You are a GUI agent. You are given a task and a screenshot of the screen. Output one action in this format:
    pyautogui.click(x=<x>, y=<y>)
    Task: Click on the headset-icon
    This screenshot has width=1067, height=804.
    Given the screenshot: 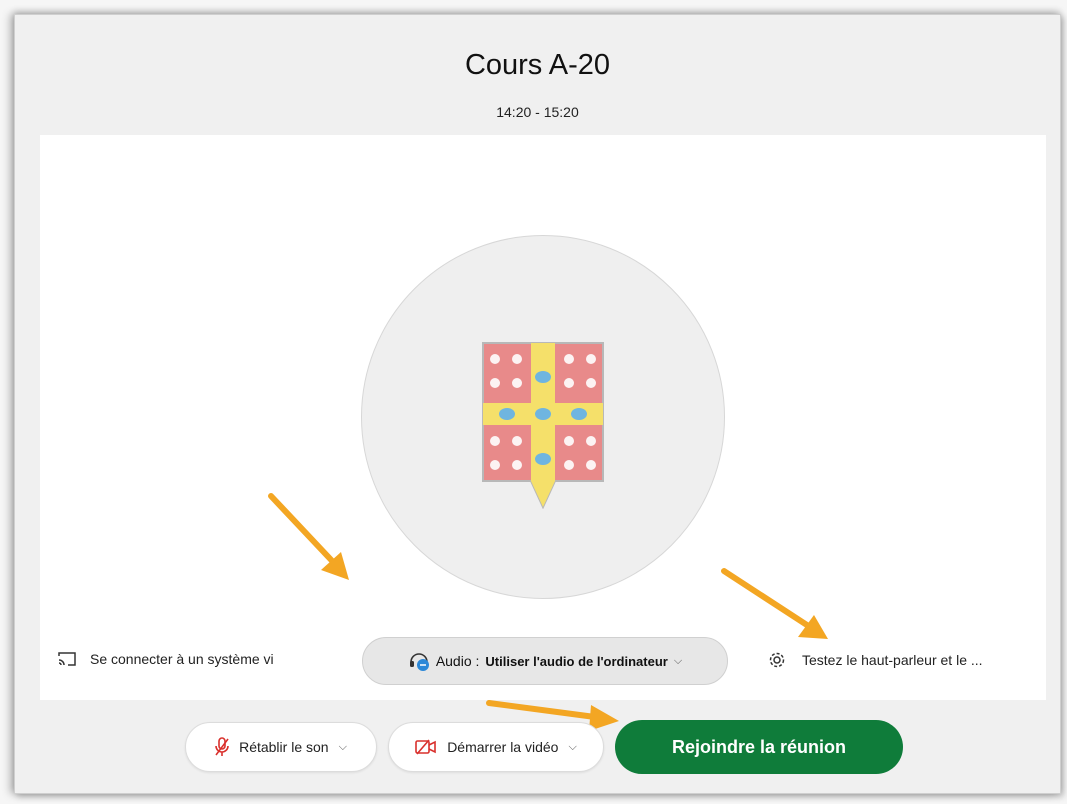 What is the action you would take?
    pyautogui.click(x=419, y=662)
    